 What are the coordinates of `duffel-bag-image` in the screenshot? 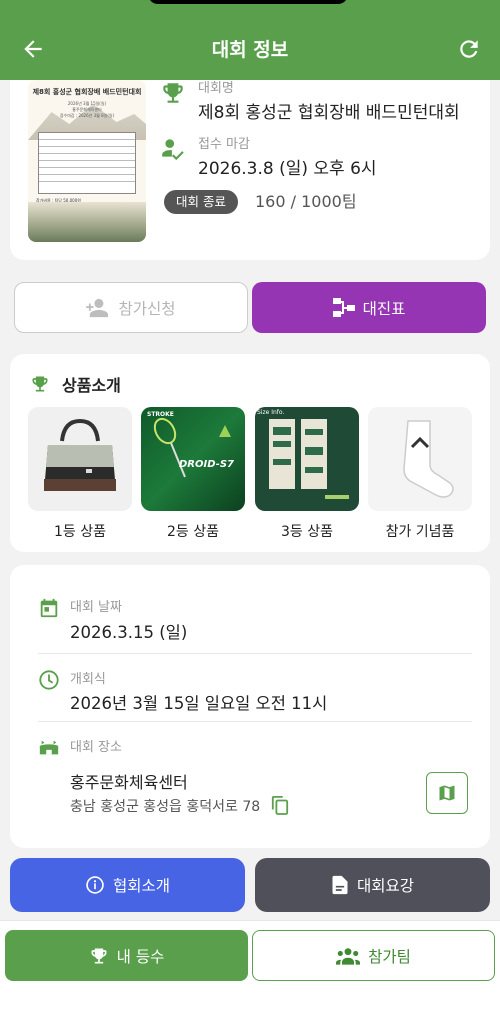 It's located at (80, 459).